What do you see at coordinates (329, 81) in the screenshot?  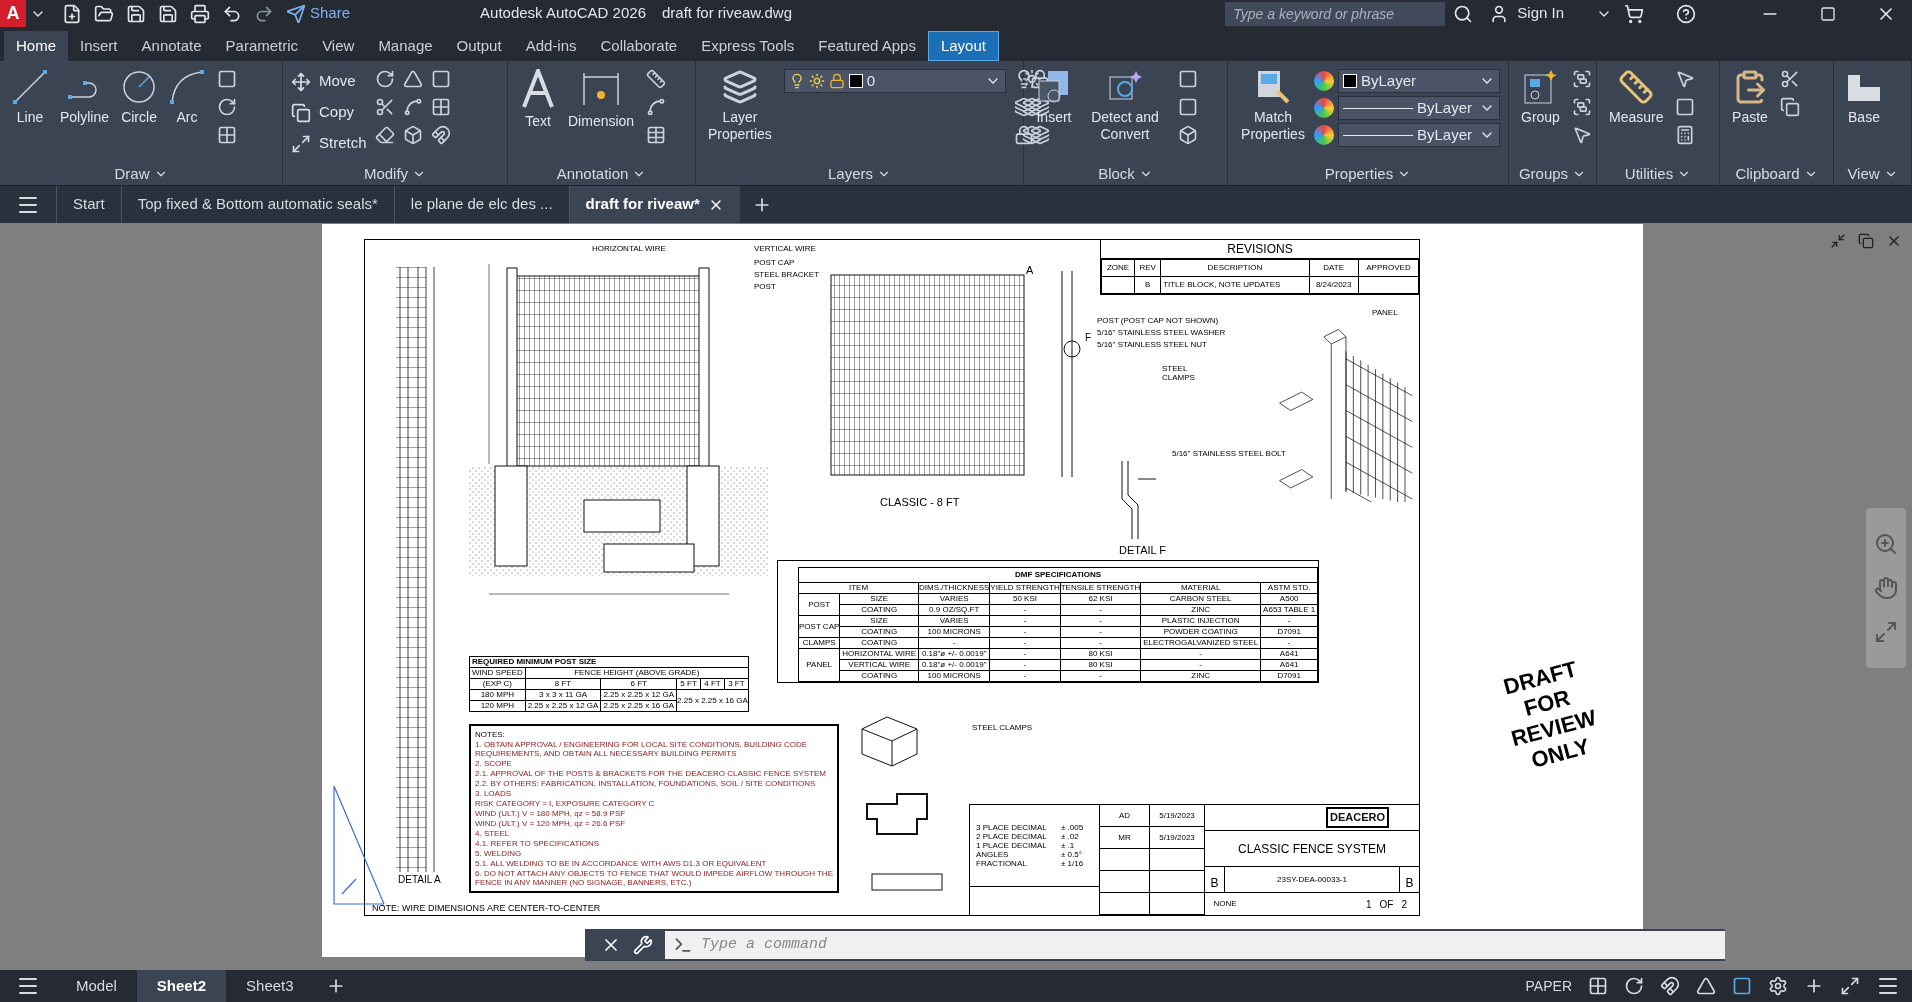 I see `ribbon-tool-button: Move` at bounding box center [329, 81].